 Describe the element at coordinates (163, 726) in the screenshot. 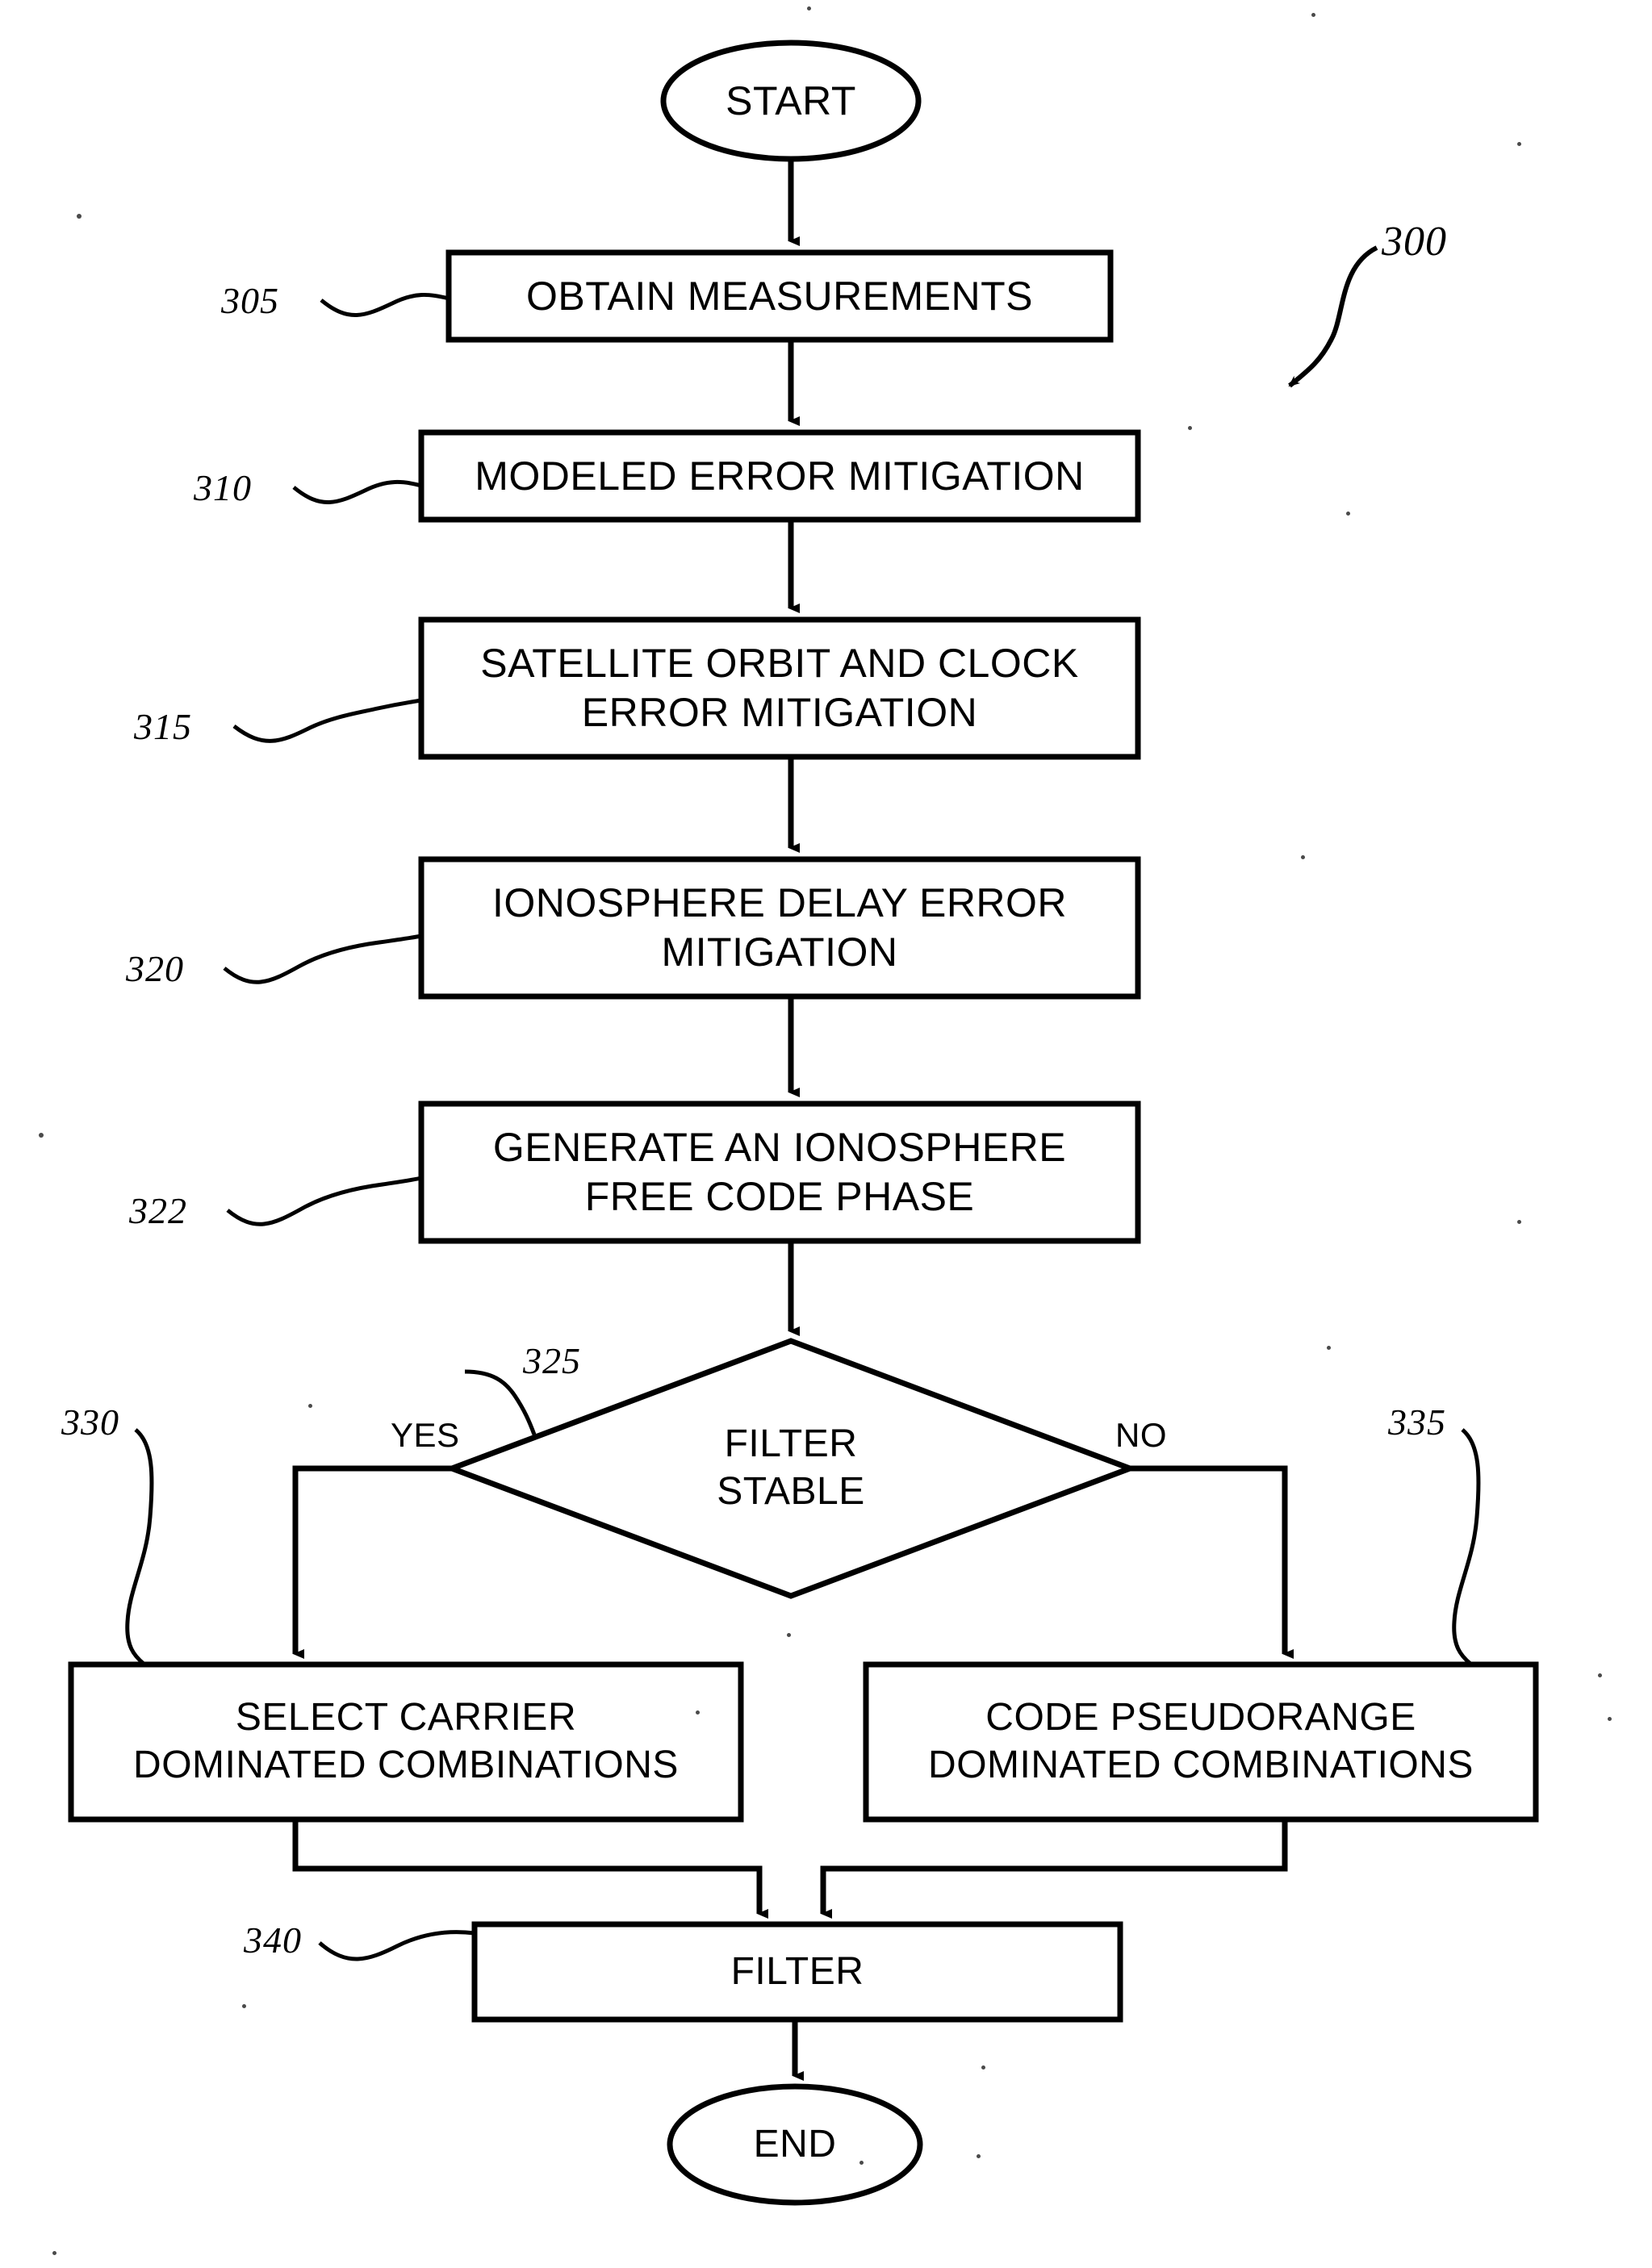

I see `reference-numeral-315: 315` at that location.